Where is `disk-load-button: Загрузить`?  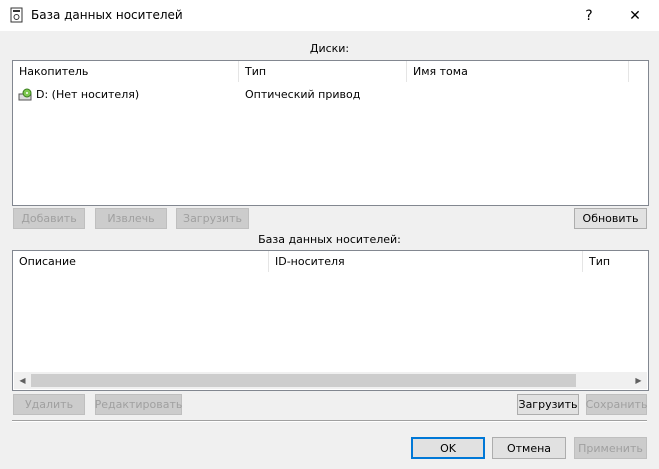
disk-load-button: Загрузить is located at coordinates (212, 218).